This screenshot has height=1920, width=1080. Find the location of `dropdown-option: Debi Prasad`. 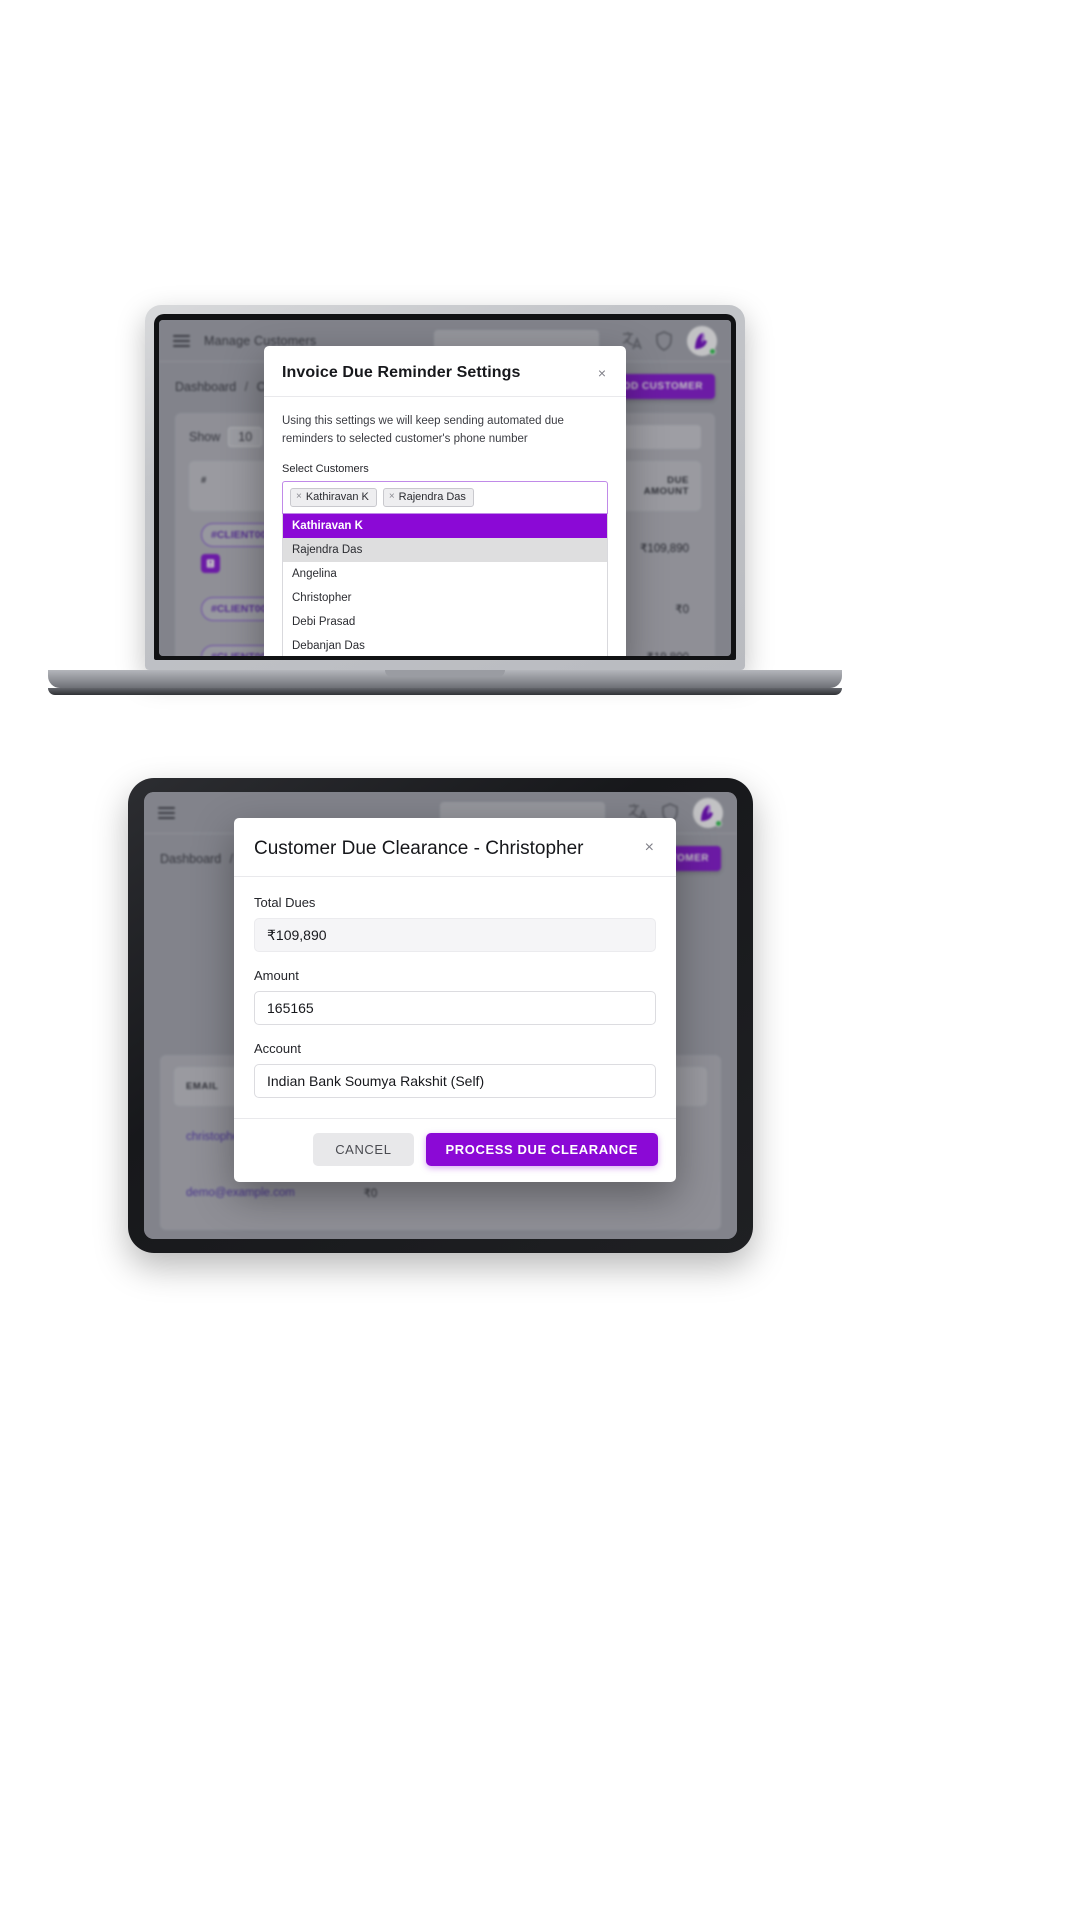

dropdown-option: Debi Prasad is located at coordinates (445, 622).